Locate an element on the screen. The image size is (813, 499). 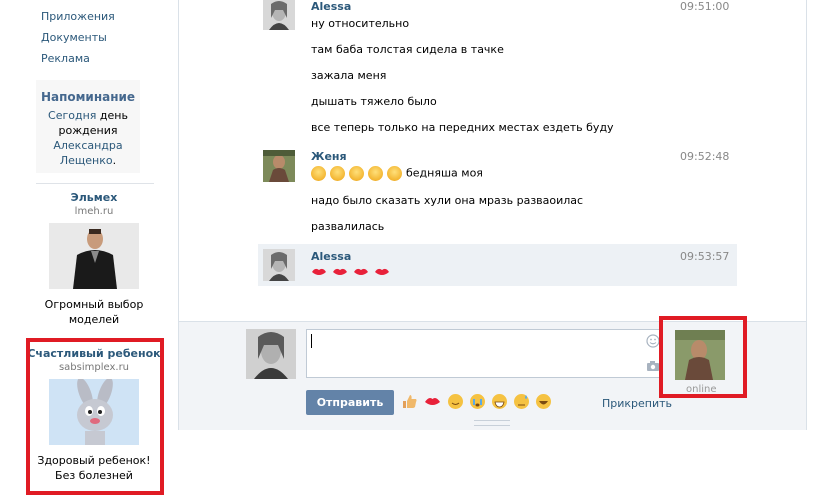
red-annotation-box-peer is located at coordinates (703, 357).